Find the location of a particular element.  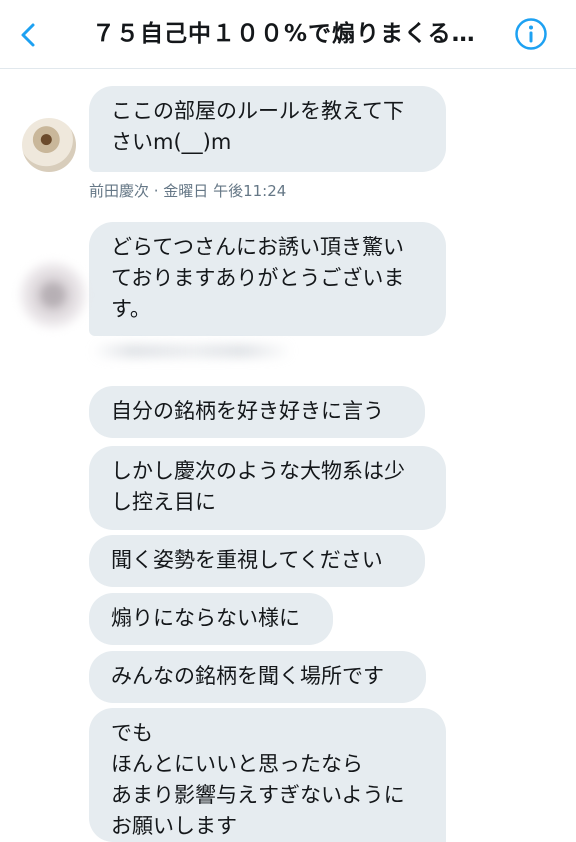

message-bubble: ここの部屋のルールを教えて下さいm(__)m is located at coordinates (267, 129).